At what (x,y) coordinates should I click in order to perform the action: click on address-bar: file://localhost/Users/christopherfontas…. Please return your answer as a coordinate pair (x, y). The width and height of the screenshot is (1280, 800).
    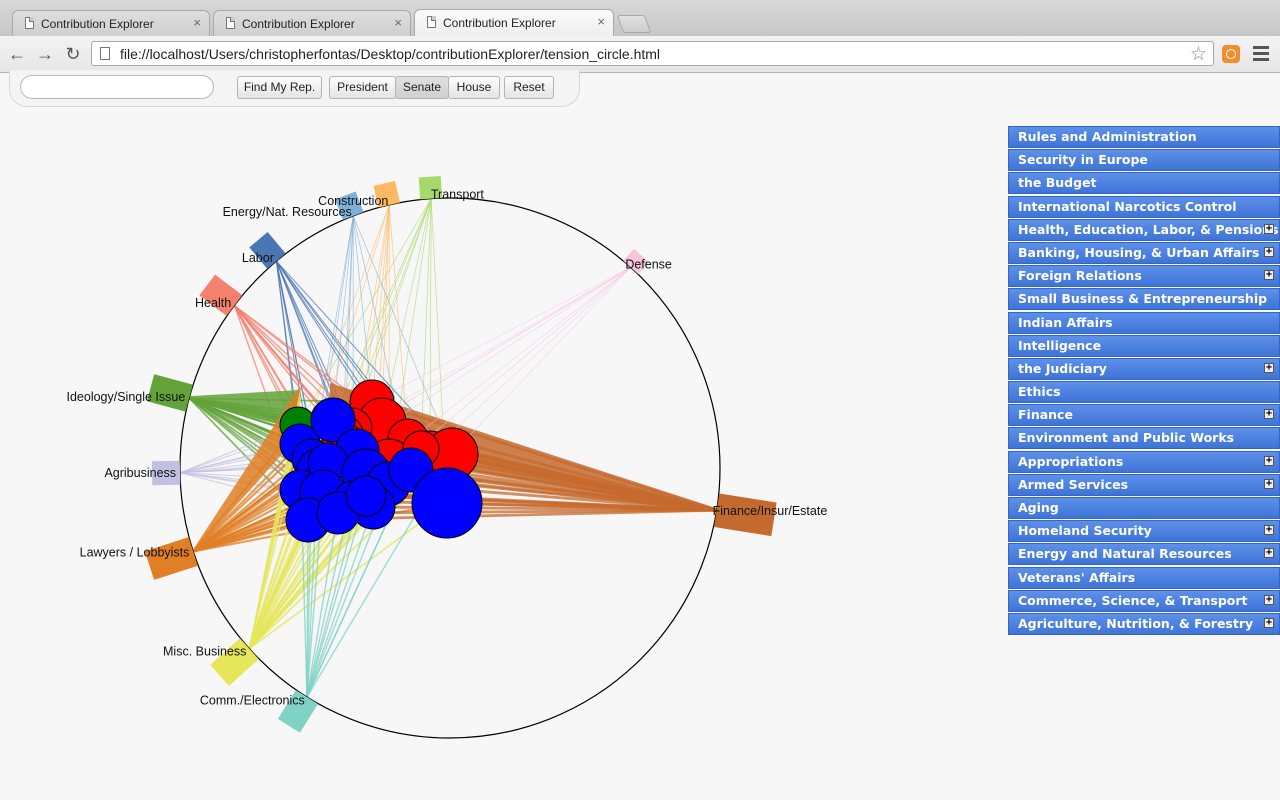
    Looking at the image, I should click on (652, 53).